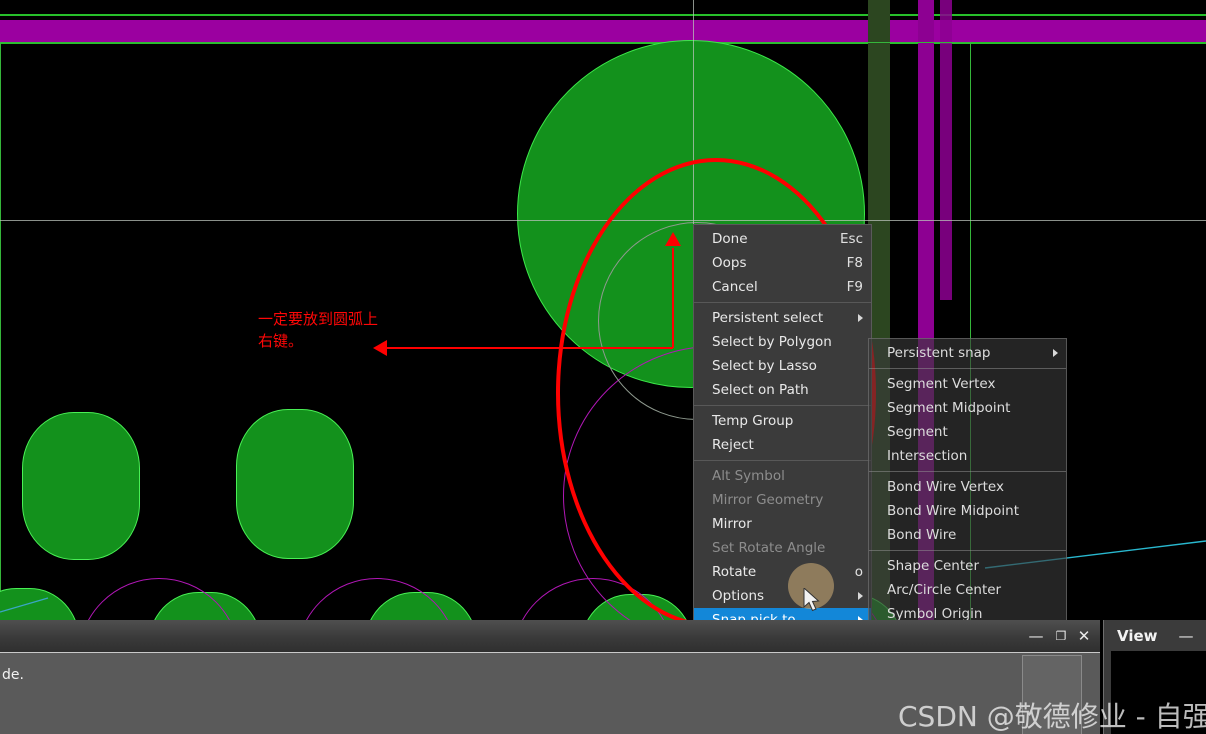 The image size is (1206, 734). Describe the element at coordinates (1186, 636) in the screenshot. I see `view-minimize-button: —` at that location.